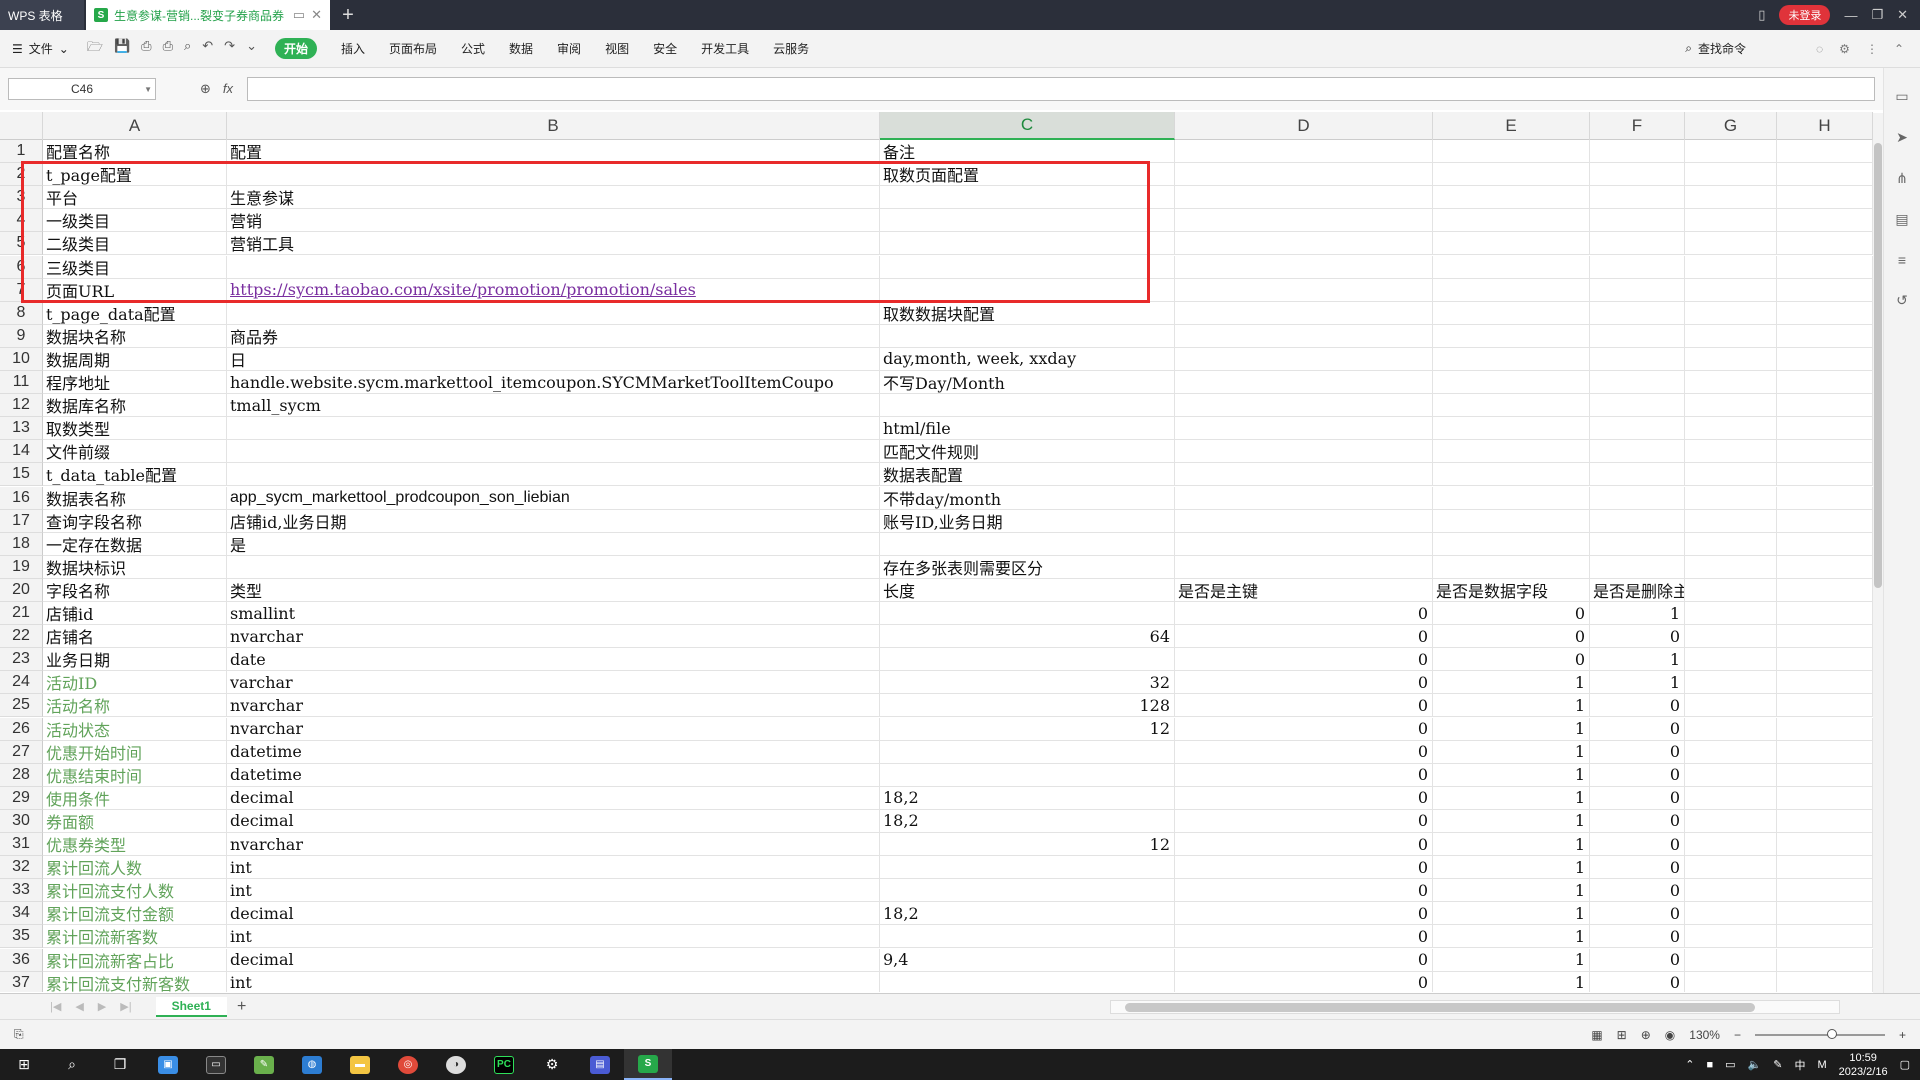  What do you see at coordinates (1825, 729) in the screenshot?
I see `cell-h26` at bounding box center [1825, 729].